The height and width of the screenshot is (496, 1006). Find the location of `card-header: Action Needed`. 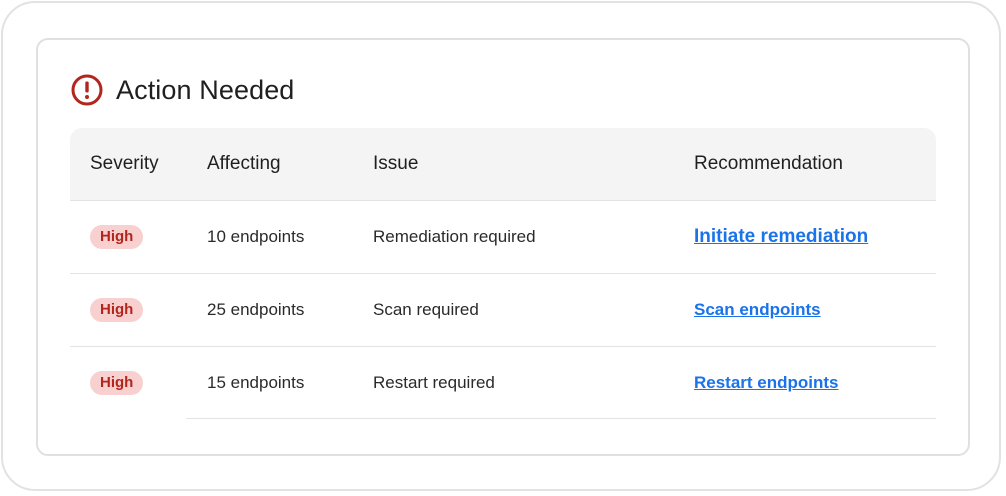

card-header: Action Needed is located at coordinates (182, 90).